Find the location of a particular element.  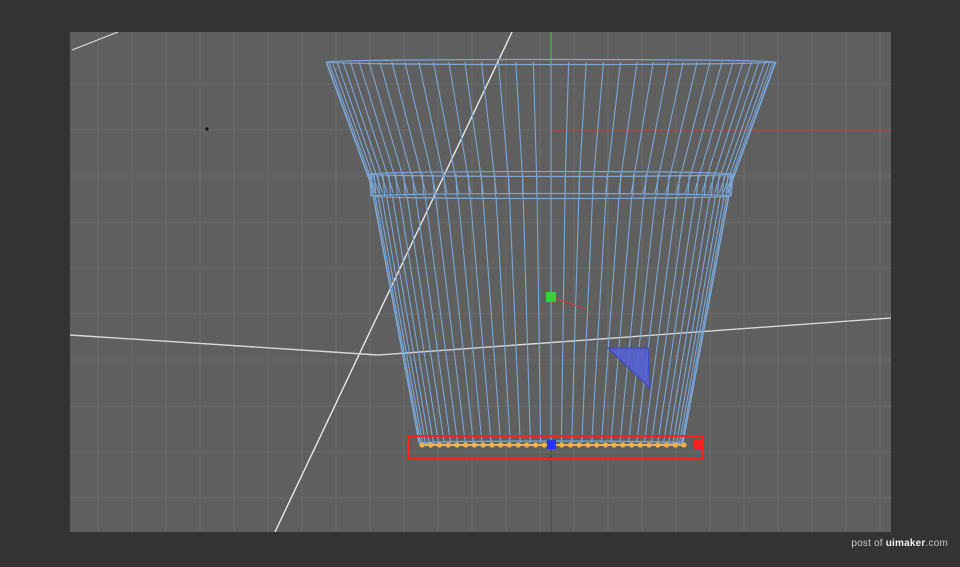

guide-line-top-left is located at coordinates (95, 41).